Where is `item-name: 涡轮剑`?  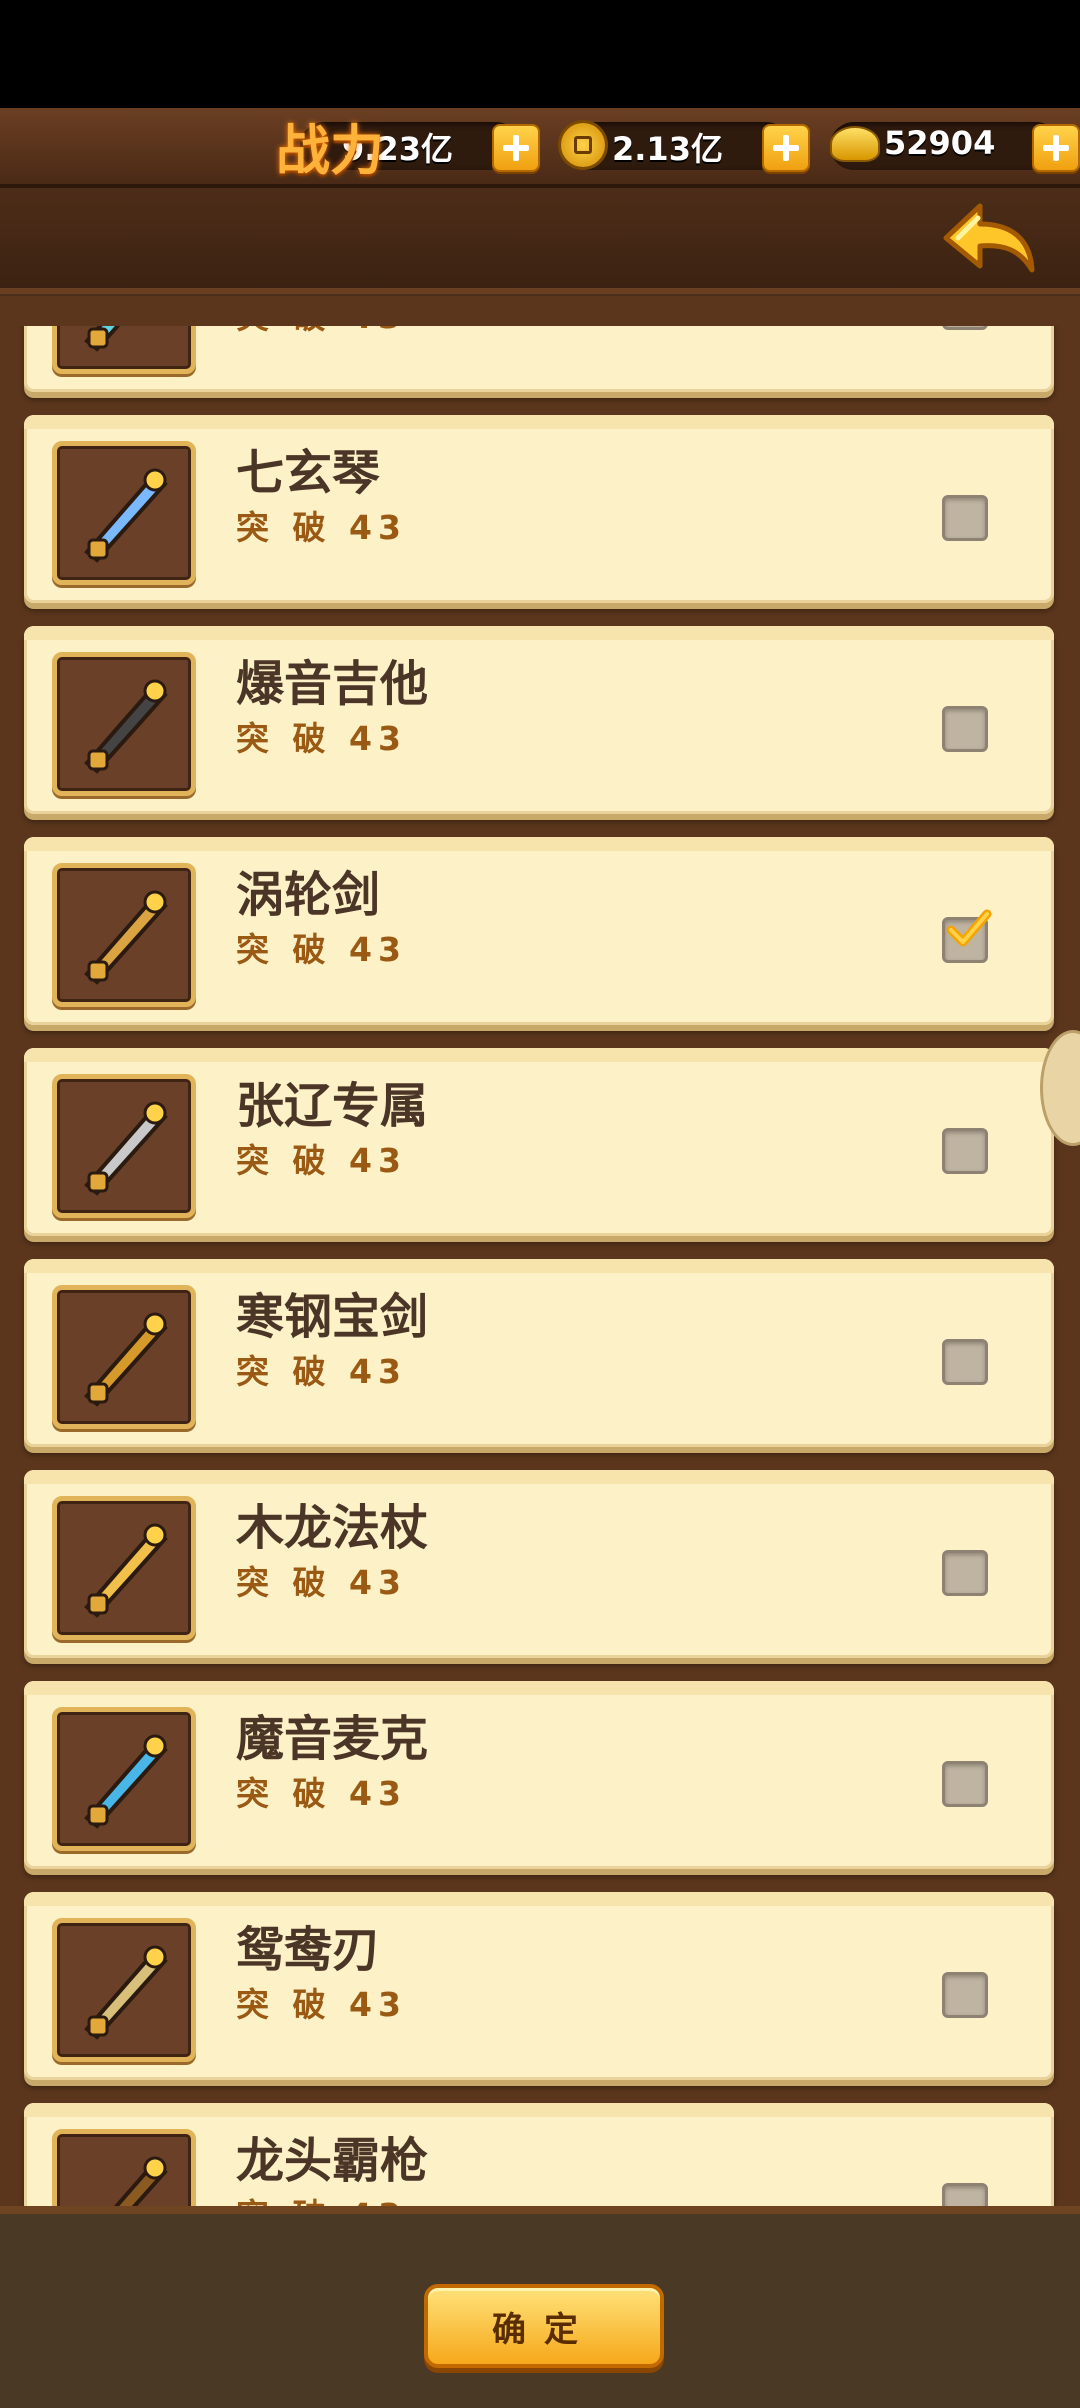
item-name: 涡轮剑 is located at coordinates (308, 895).